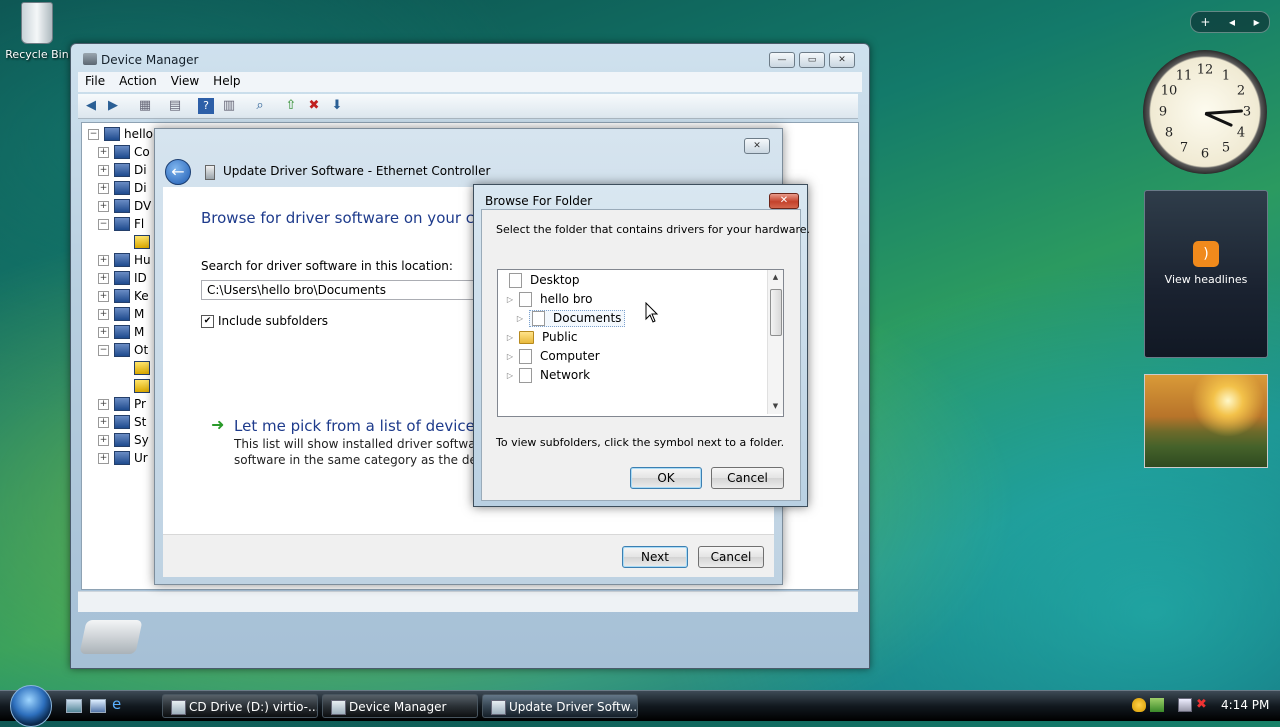 The image size is (1280, 727). Describe the element at coordinates (1206, 274) in the screenshot. I see `feed-headlines-gadget: ) View headlines` at that location.